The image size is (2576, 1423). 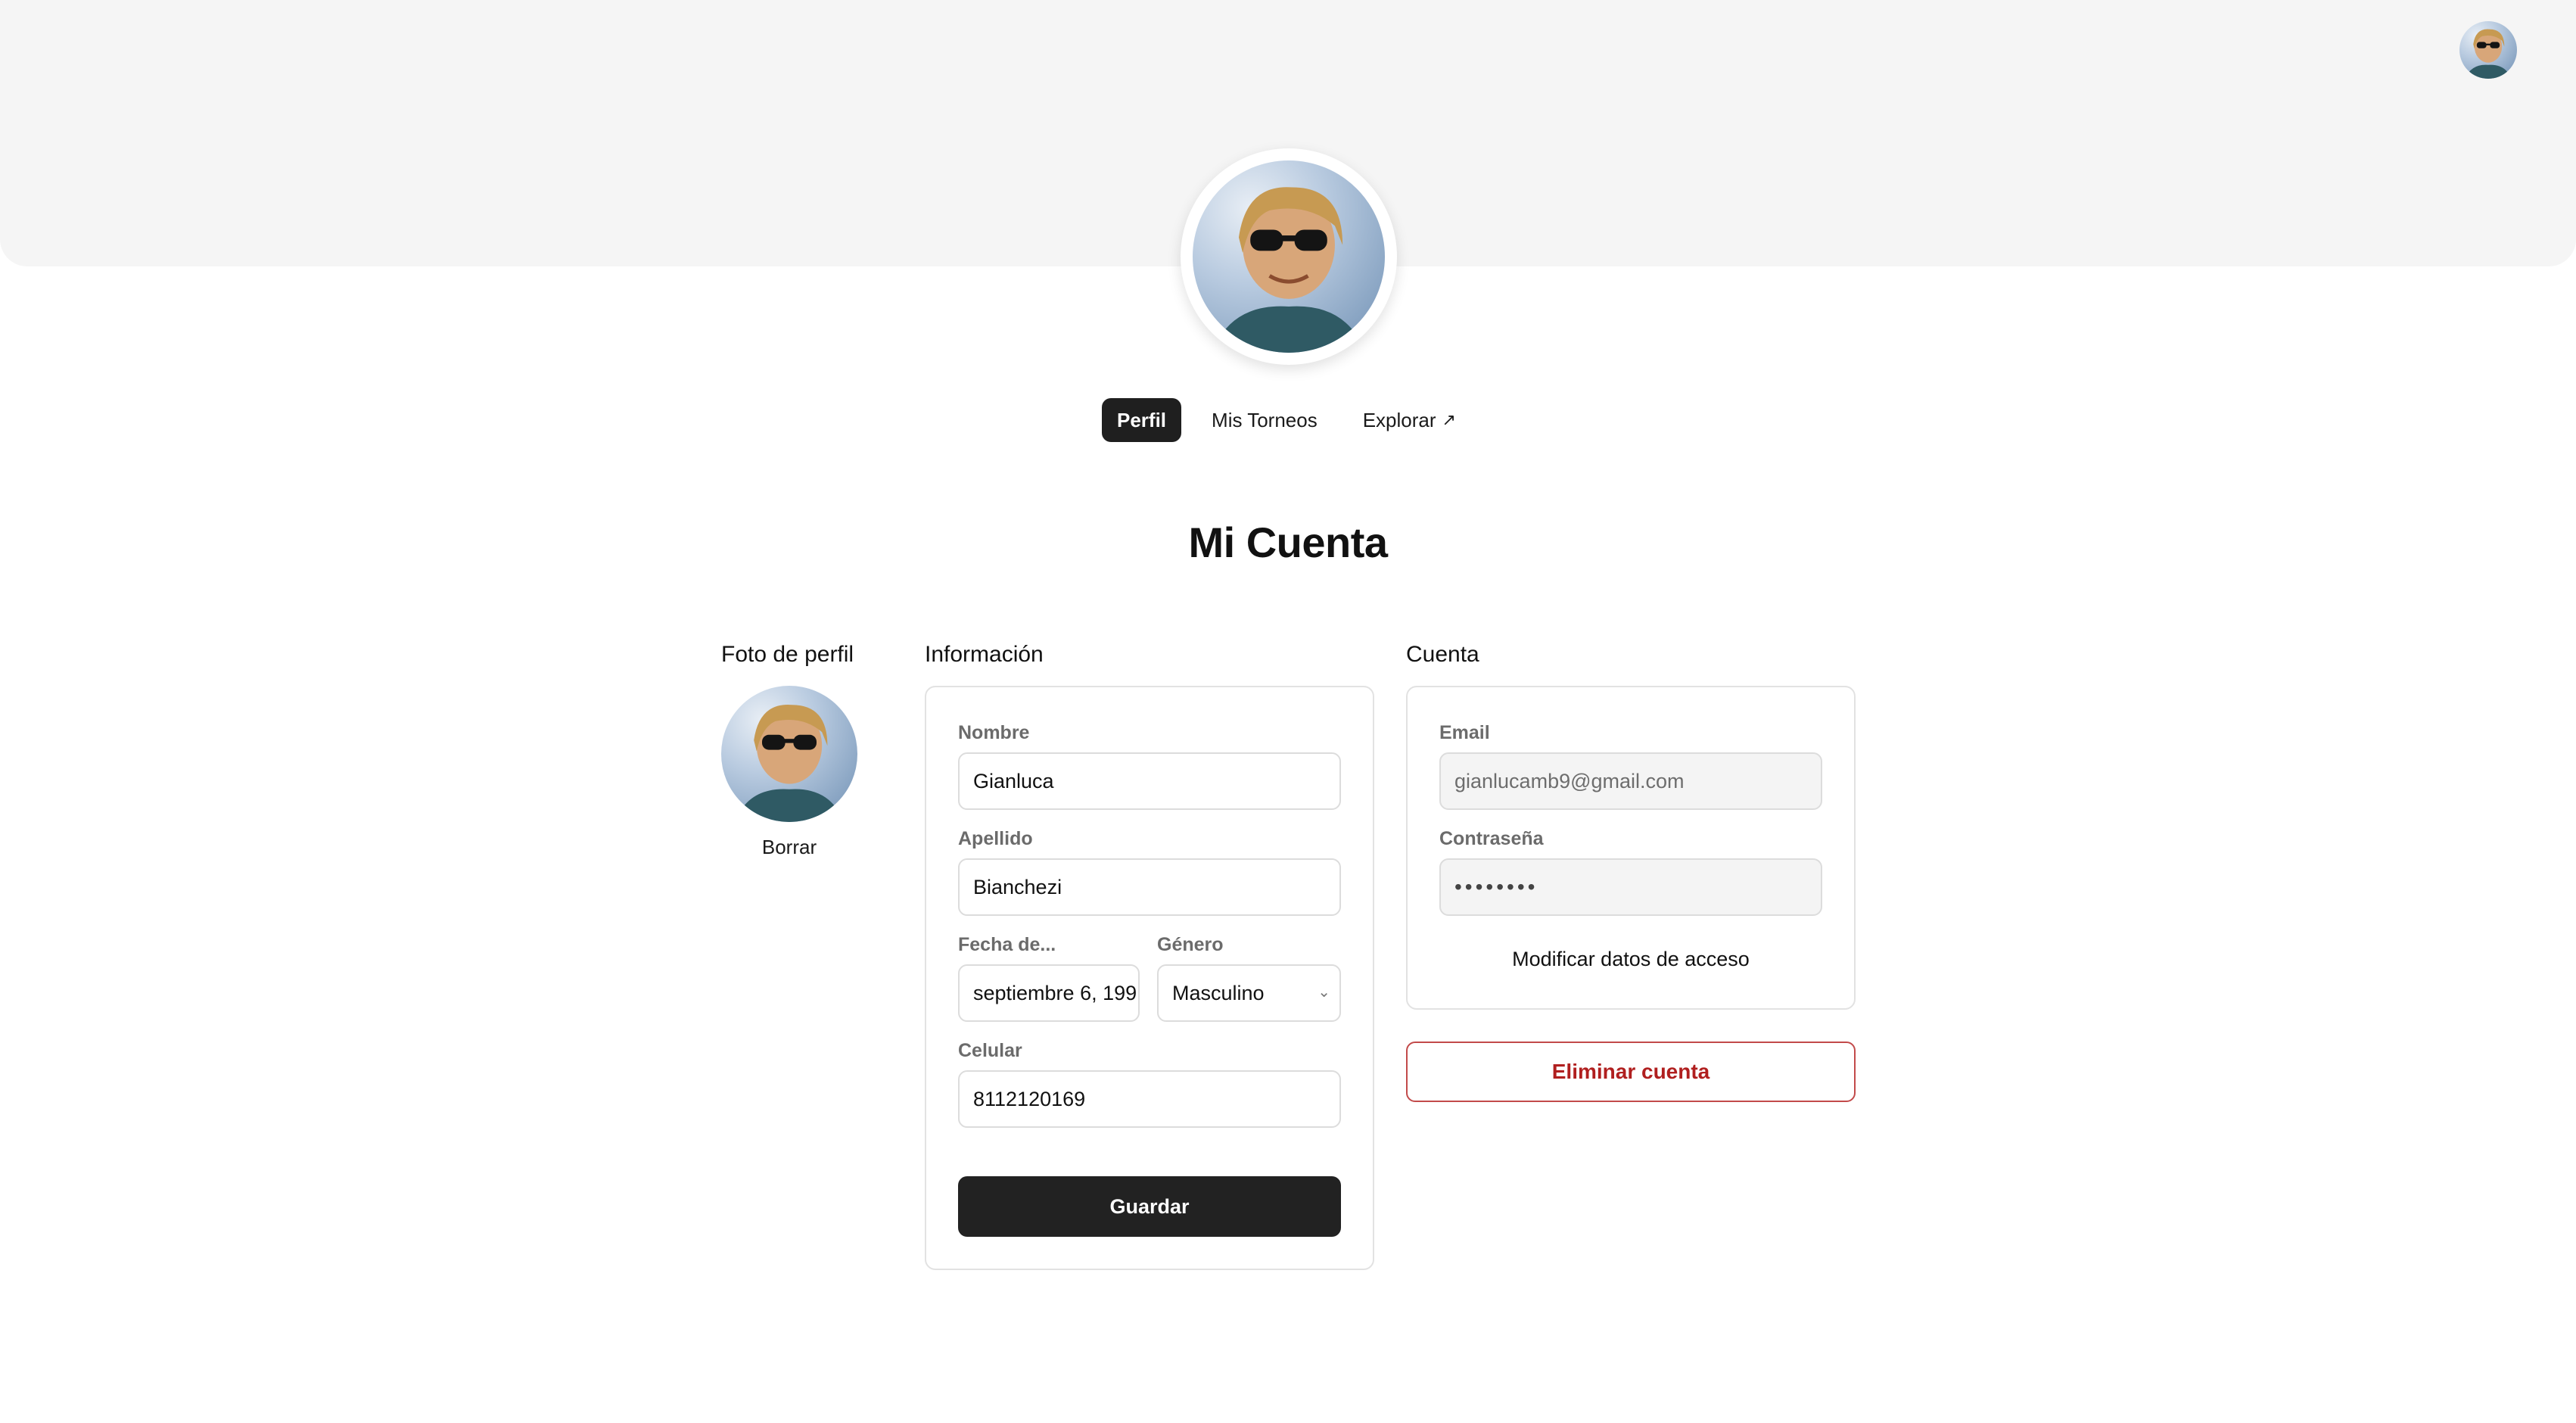 I want to click on tab-mis-torneos: Mis Torneos, so click(x=1264, y=420).